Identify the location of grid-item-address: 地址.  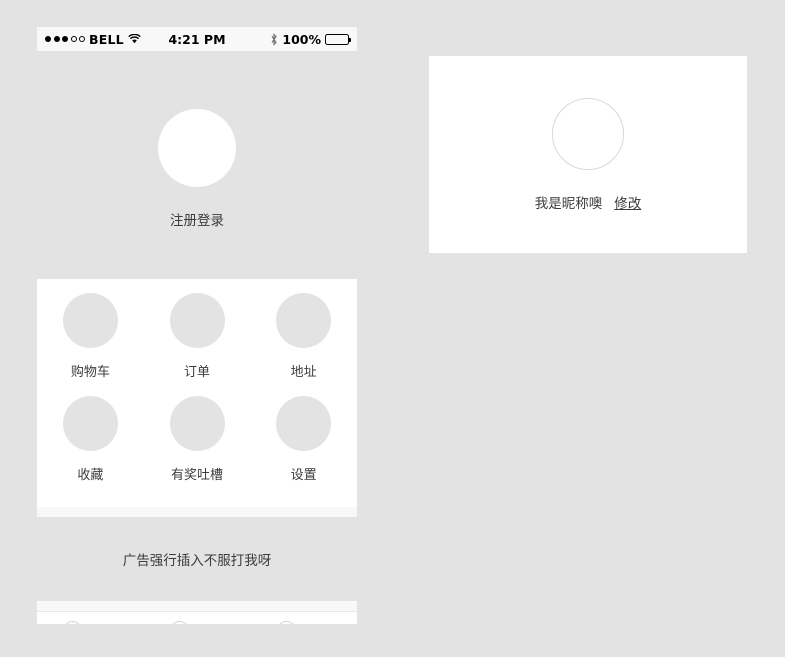
(303, 344).